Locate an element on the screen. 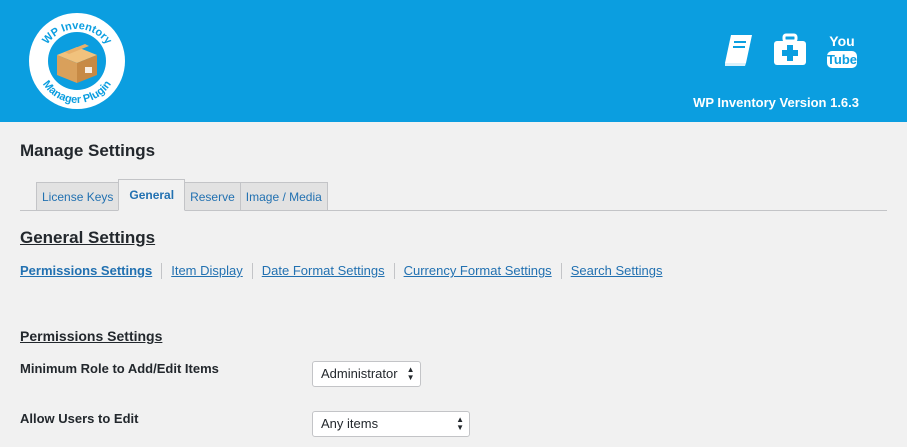  youtube-icon: You Tube is located at coordinates (842, 50).